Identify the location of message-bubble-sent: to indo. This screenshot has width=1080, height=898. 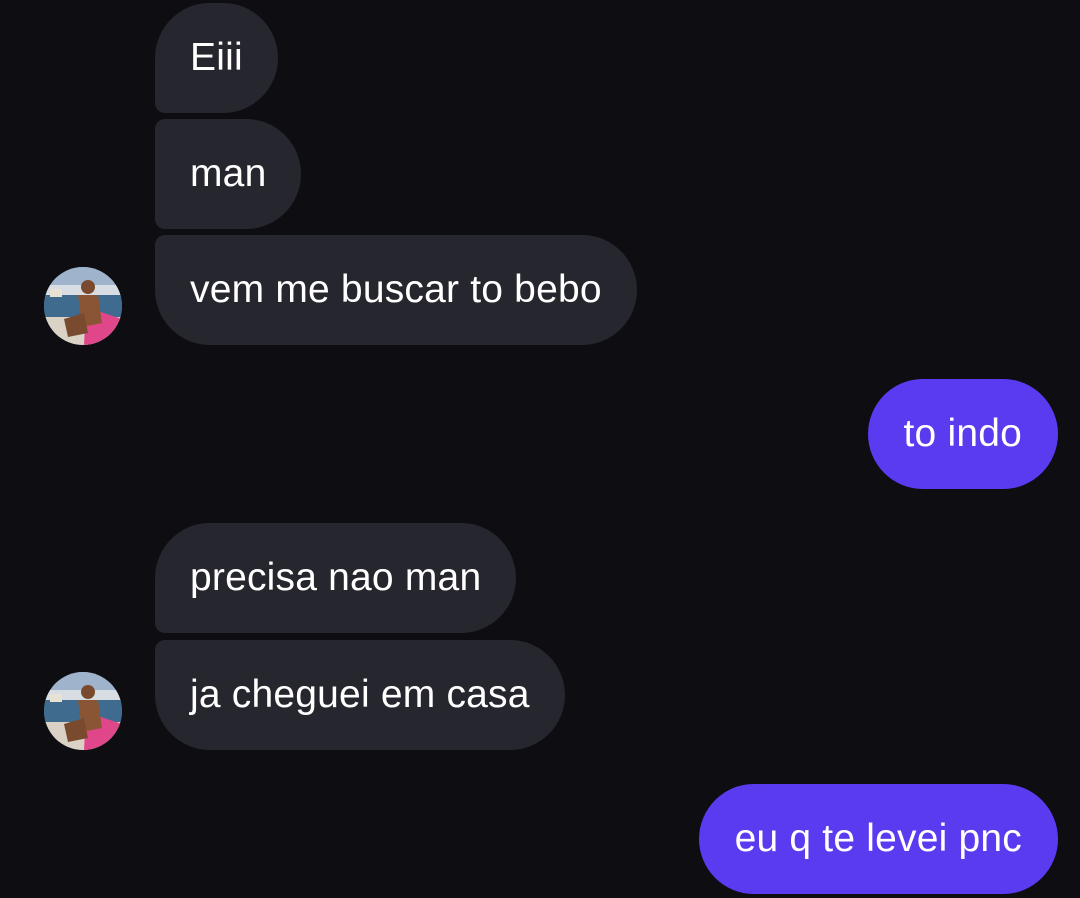
(962, 434).